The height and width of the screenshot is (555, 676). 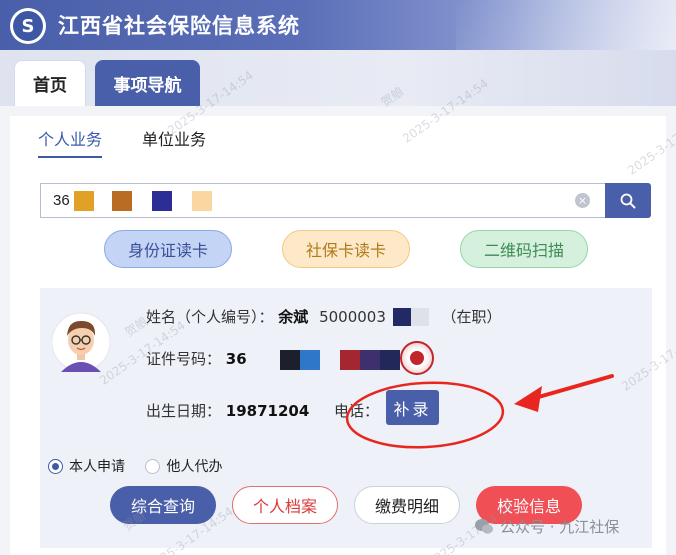 What do you see at coordinates (412, 407) in the screenshot?
I see `phone-supplement-button: 补录` at bounding box center [412, 407].